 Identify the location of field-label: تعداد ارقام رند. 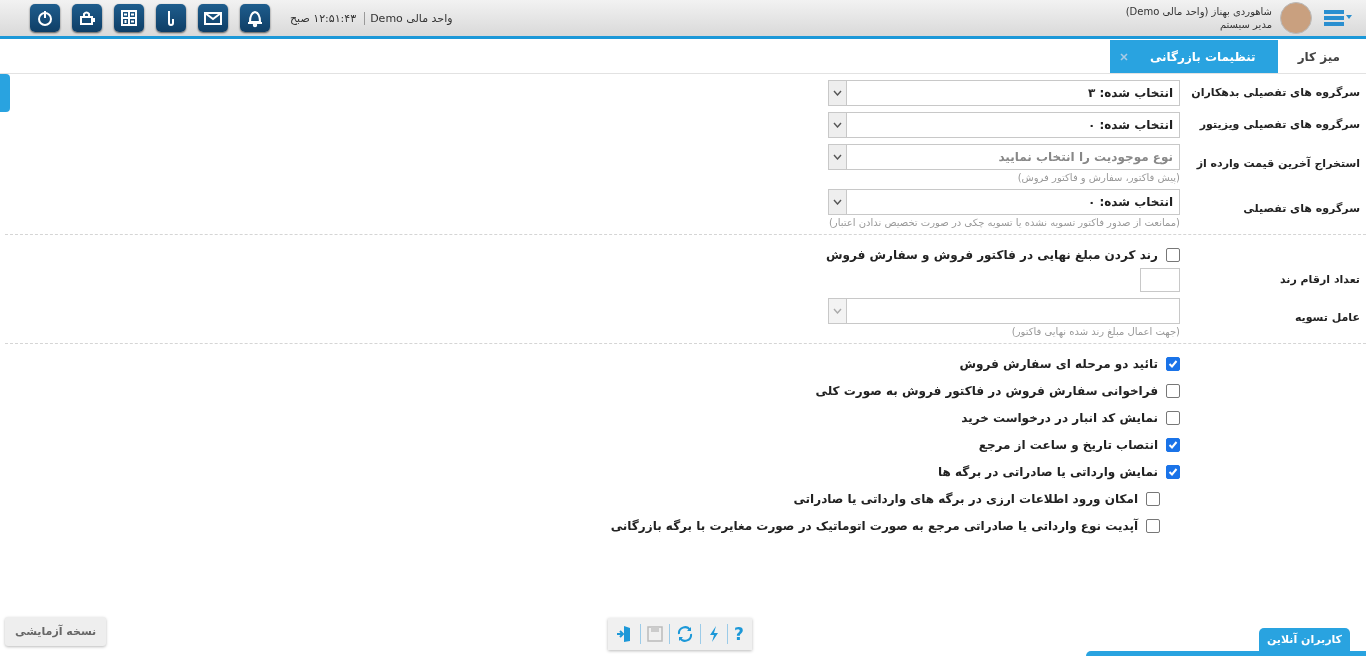
(1319, 280).